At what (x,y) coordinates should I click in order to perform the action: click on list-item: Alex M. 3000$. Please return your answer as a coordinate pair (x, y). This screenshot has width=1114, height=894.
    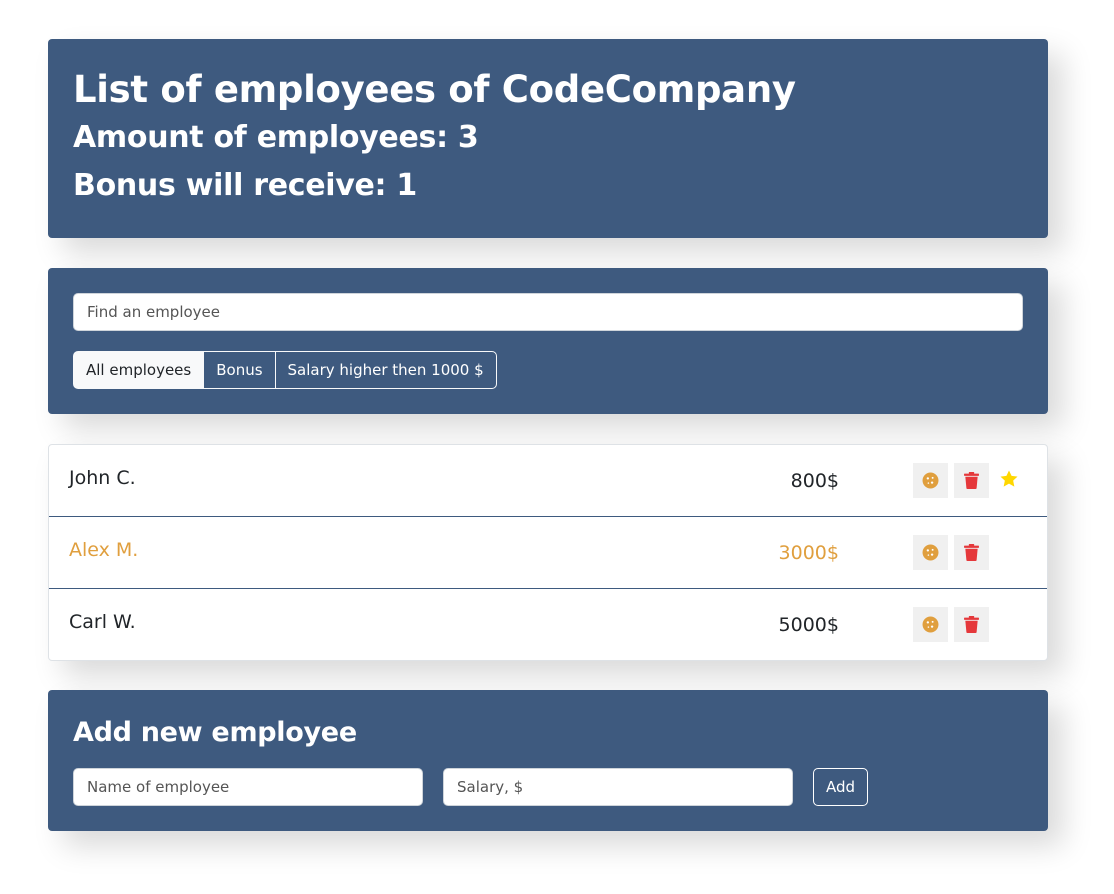
    Looking at the image, I should click on (548, 553).